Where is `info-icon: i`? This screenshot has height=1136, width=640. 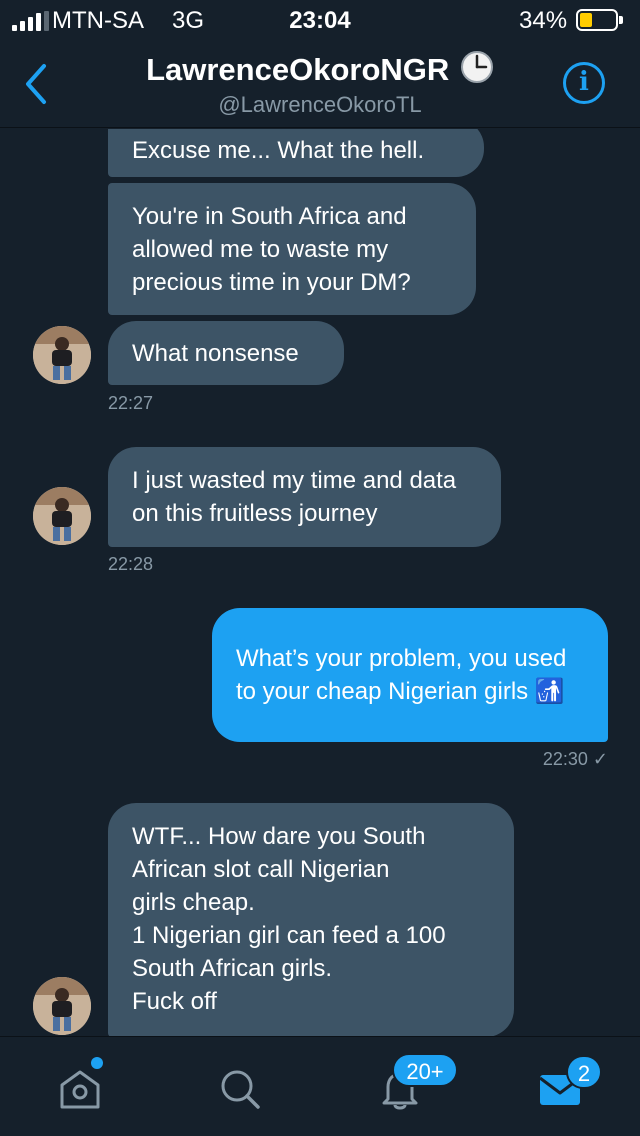 info-icon: i is located at coordinates (584, 82).